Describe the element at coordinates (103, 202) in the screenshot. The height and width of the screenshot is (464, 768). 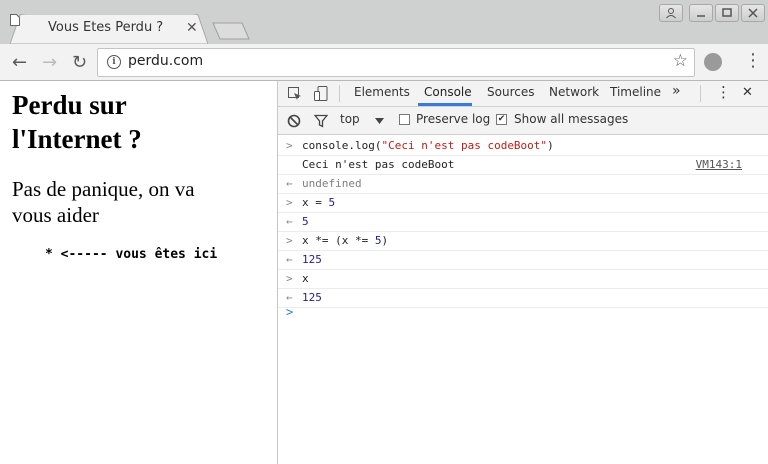
I see `page-subheading: Pas de panique, on va vous aider` at that location.